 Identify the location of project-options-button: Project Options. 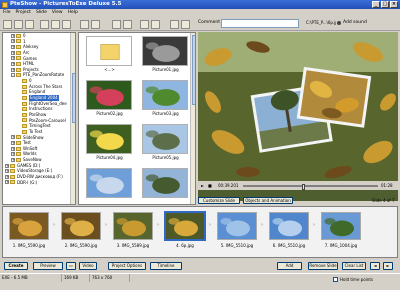
(127, 266).